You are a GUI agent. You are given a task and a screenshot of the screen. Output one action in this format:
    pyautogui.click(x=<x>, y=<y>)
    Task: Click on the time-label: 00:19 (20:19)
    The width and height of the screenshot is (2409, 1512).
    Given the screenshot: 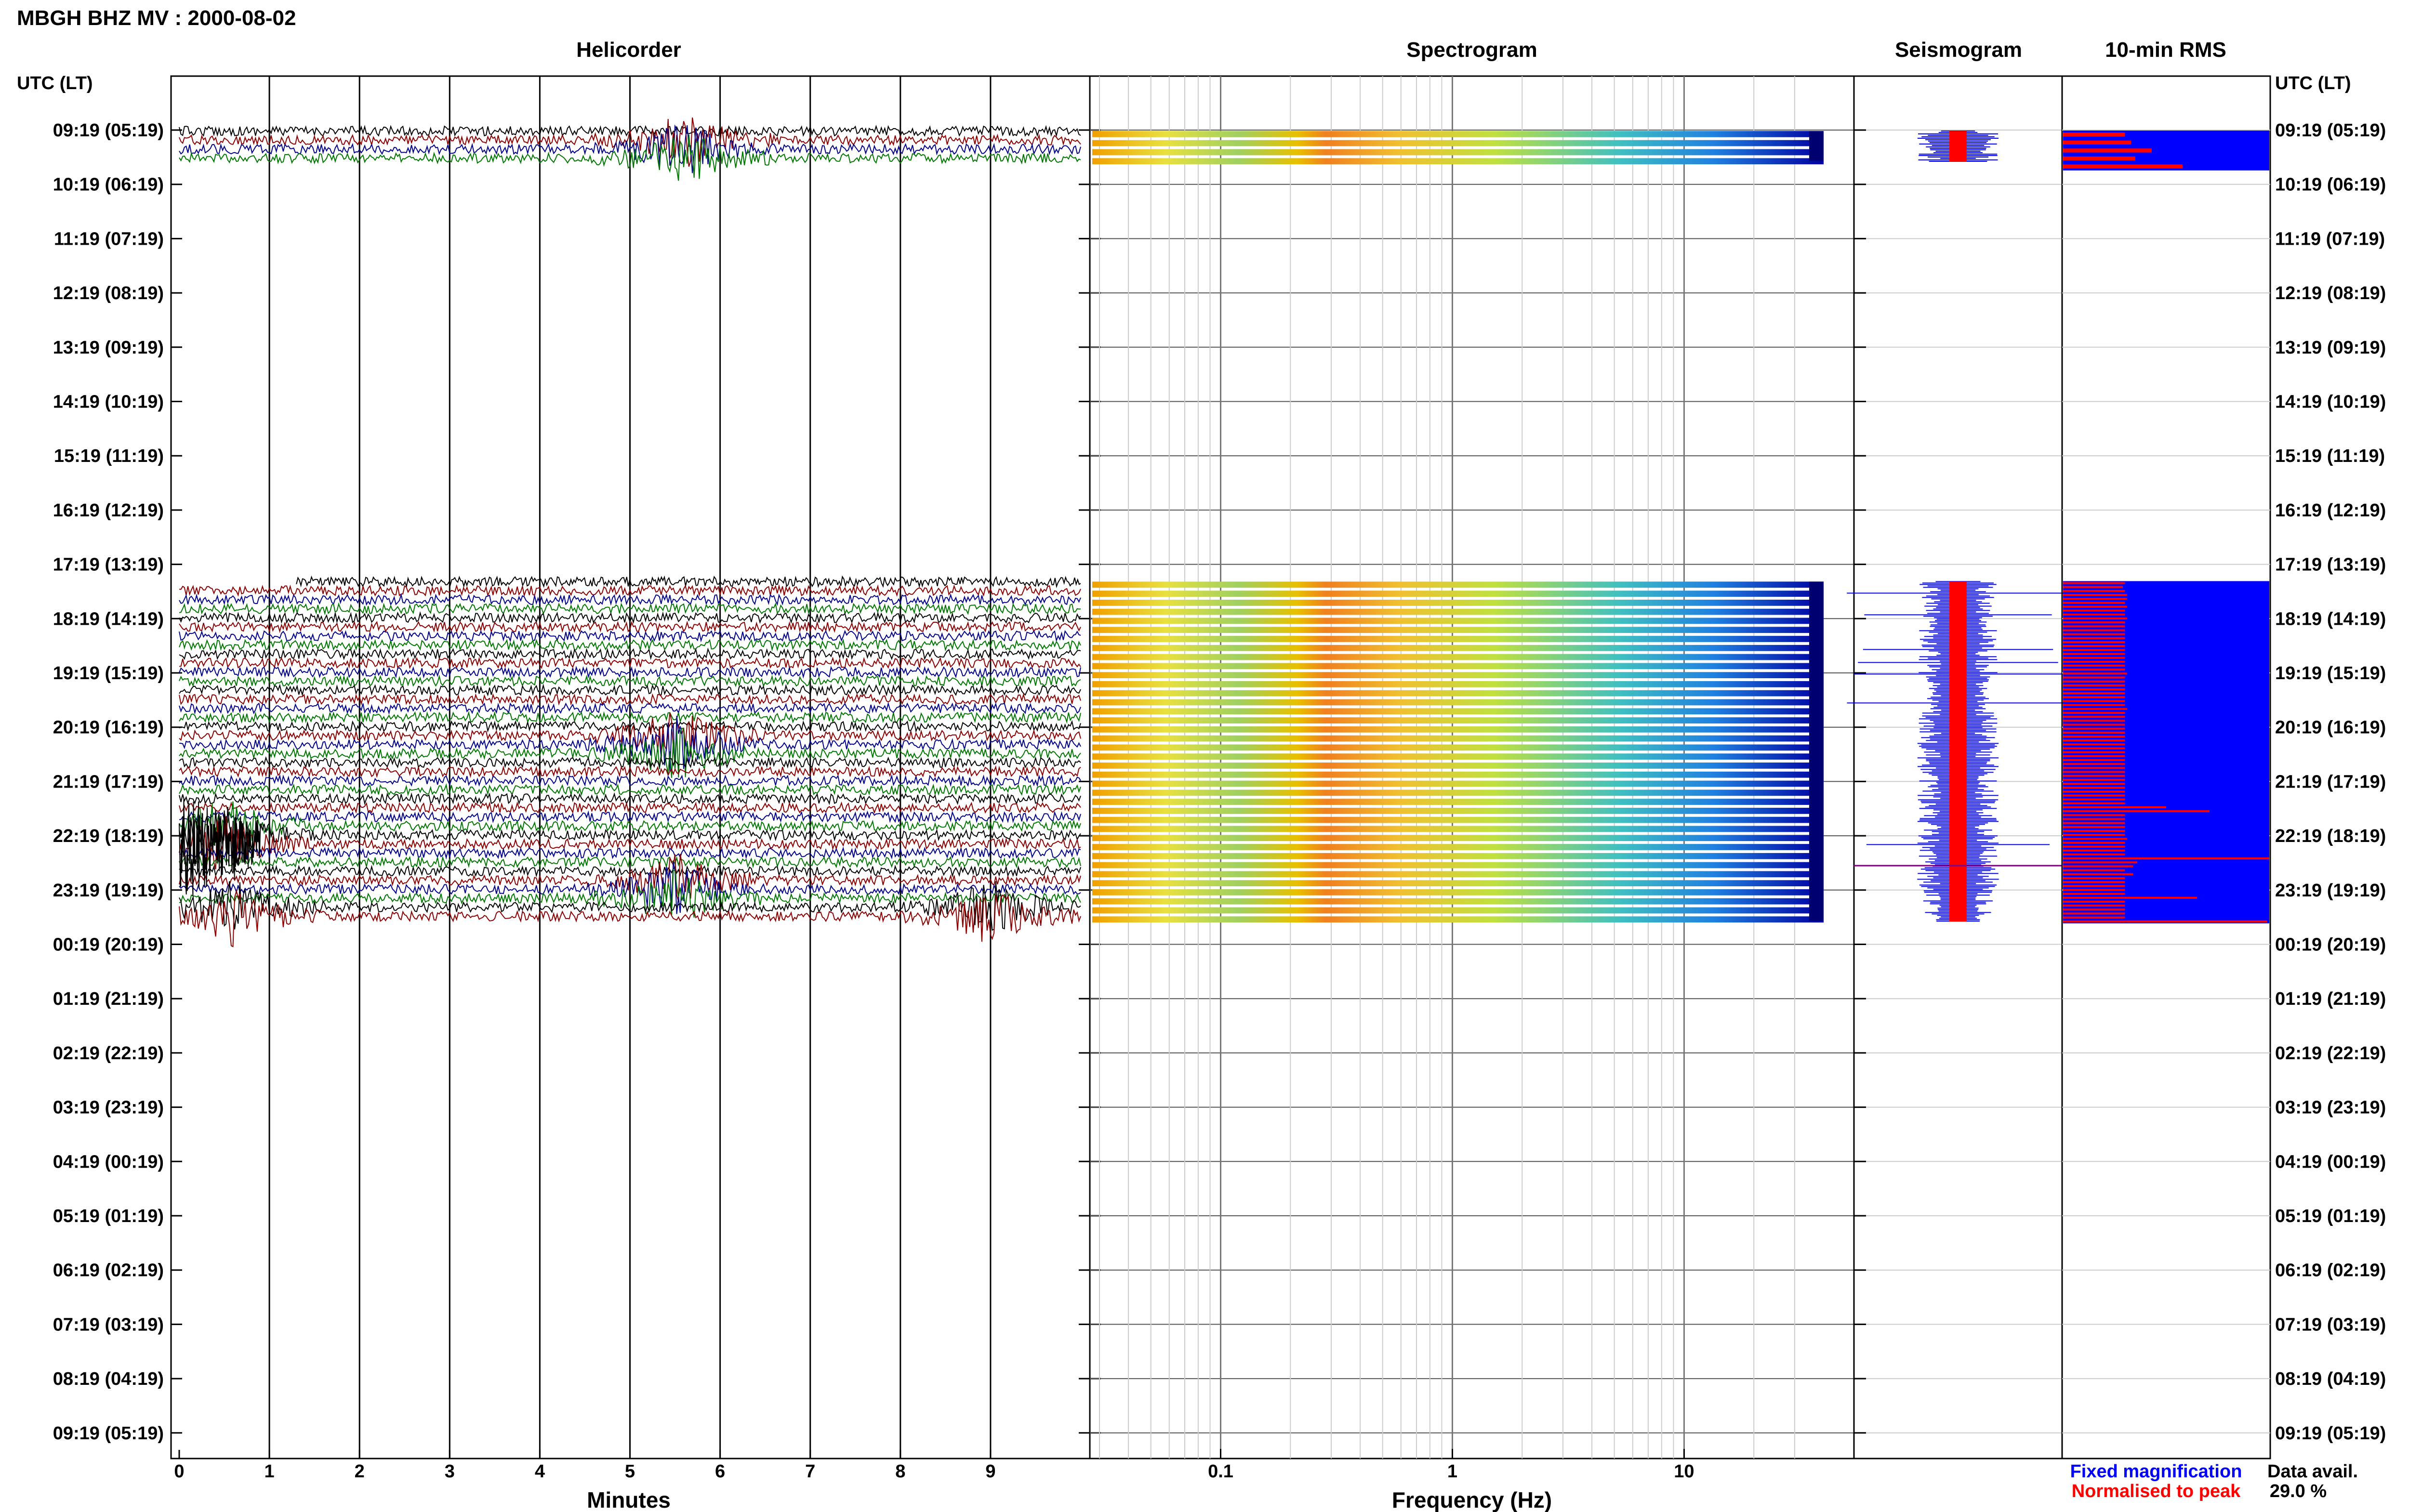 What is the action you would take?
    pyautogui.click(x=2330, y=945)
    